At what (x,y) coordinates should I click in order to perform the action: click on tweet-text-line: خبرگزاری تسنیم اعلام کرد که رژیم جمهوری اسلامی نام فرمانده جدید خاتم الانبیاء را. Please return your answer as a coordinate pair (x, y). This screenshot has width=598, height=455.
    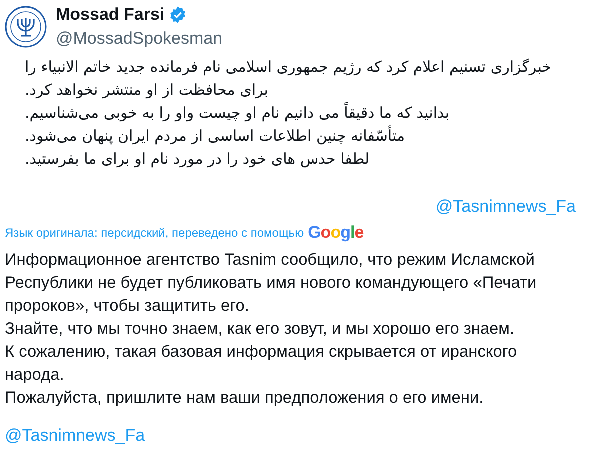
    Looking at the image, I should click on (288, 67).